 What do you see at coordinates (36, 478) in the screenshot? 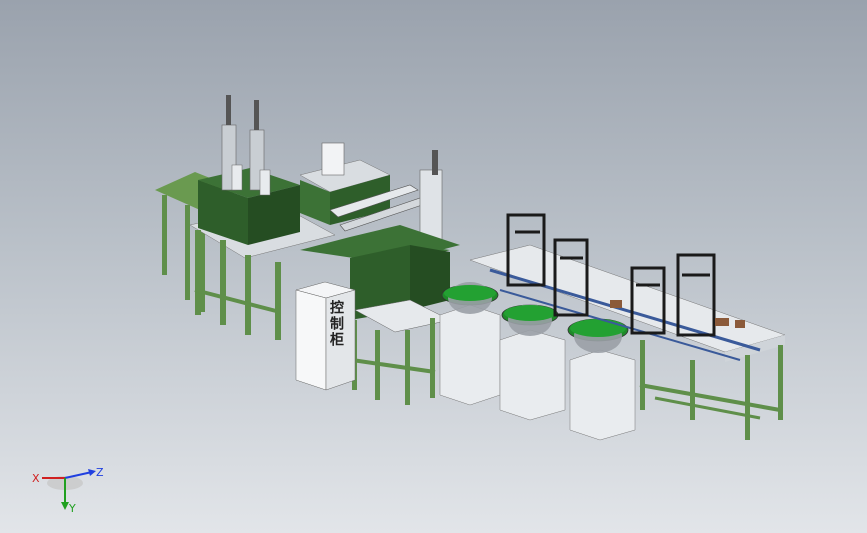
I see `x-axis-label: X` at bounding box center [36, 478].